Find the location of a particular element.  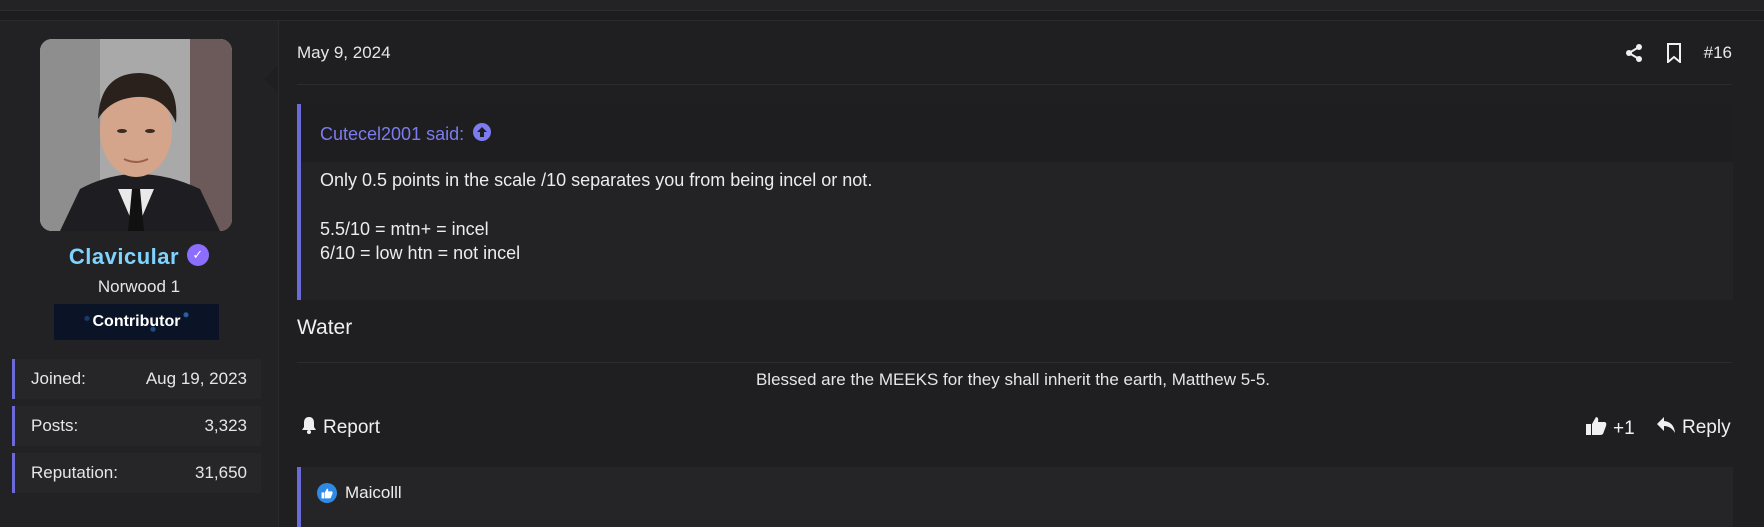

stat-value: Aug 19, 2023 is located at coordinates (196, 378).